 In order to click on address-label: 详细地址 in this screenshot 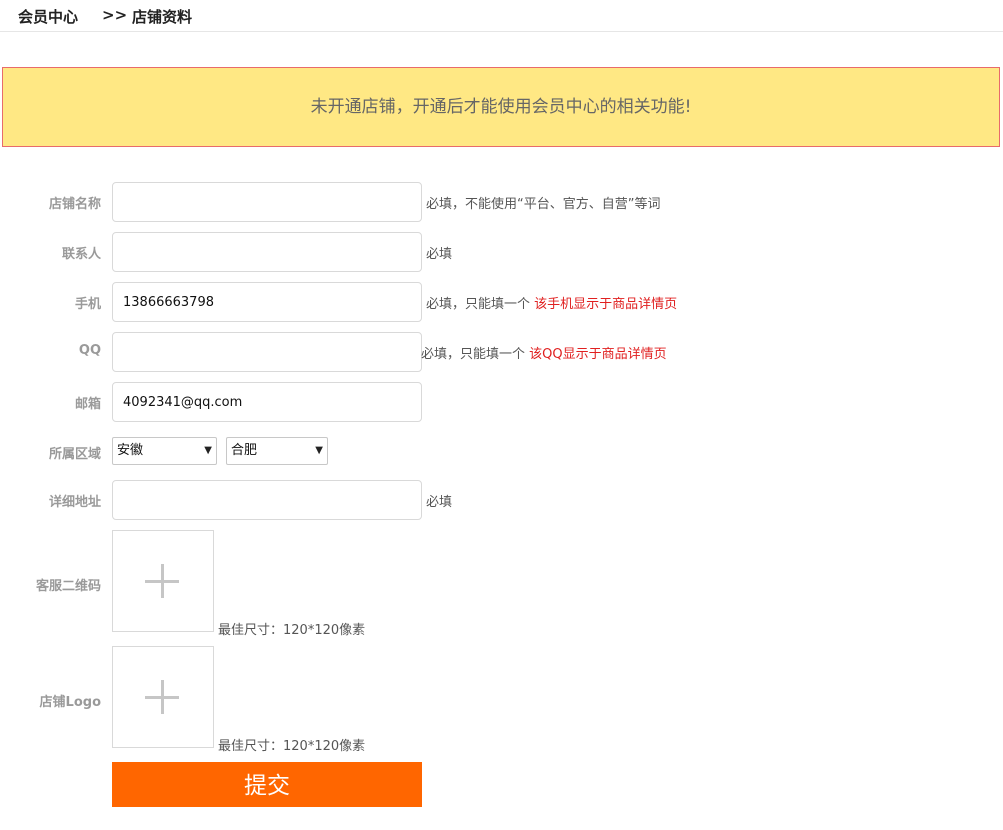, I will do `click(74, 502)`.